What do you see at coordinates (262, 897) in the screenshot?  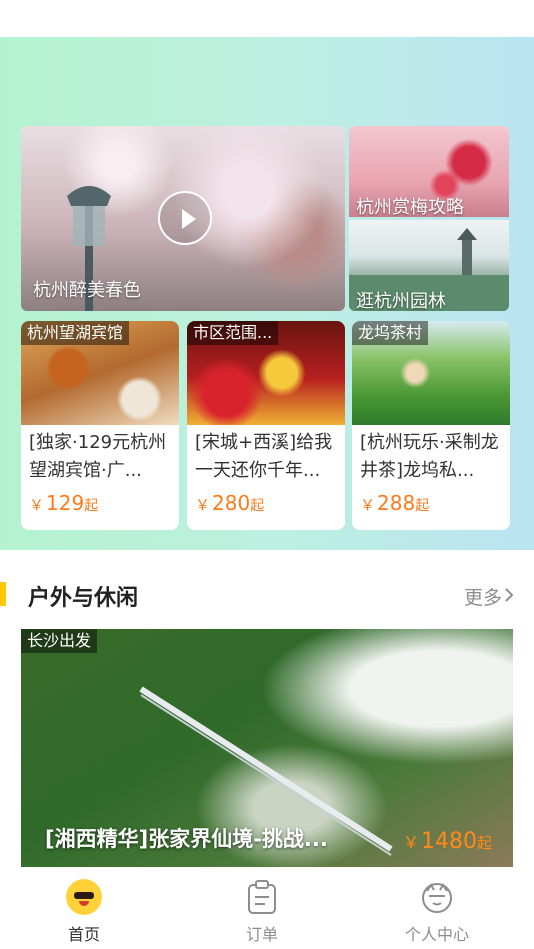 I see `orders-icon` at bounding box center [262, 897].